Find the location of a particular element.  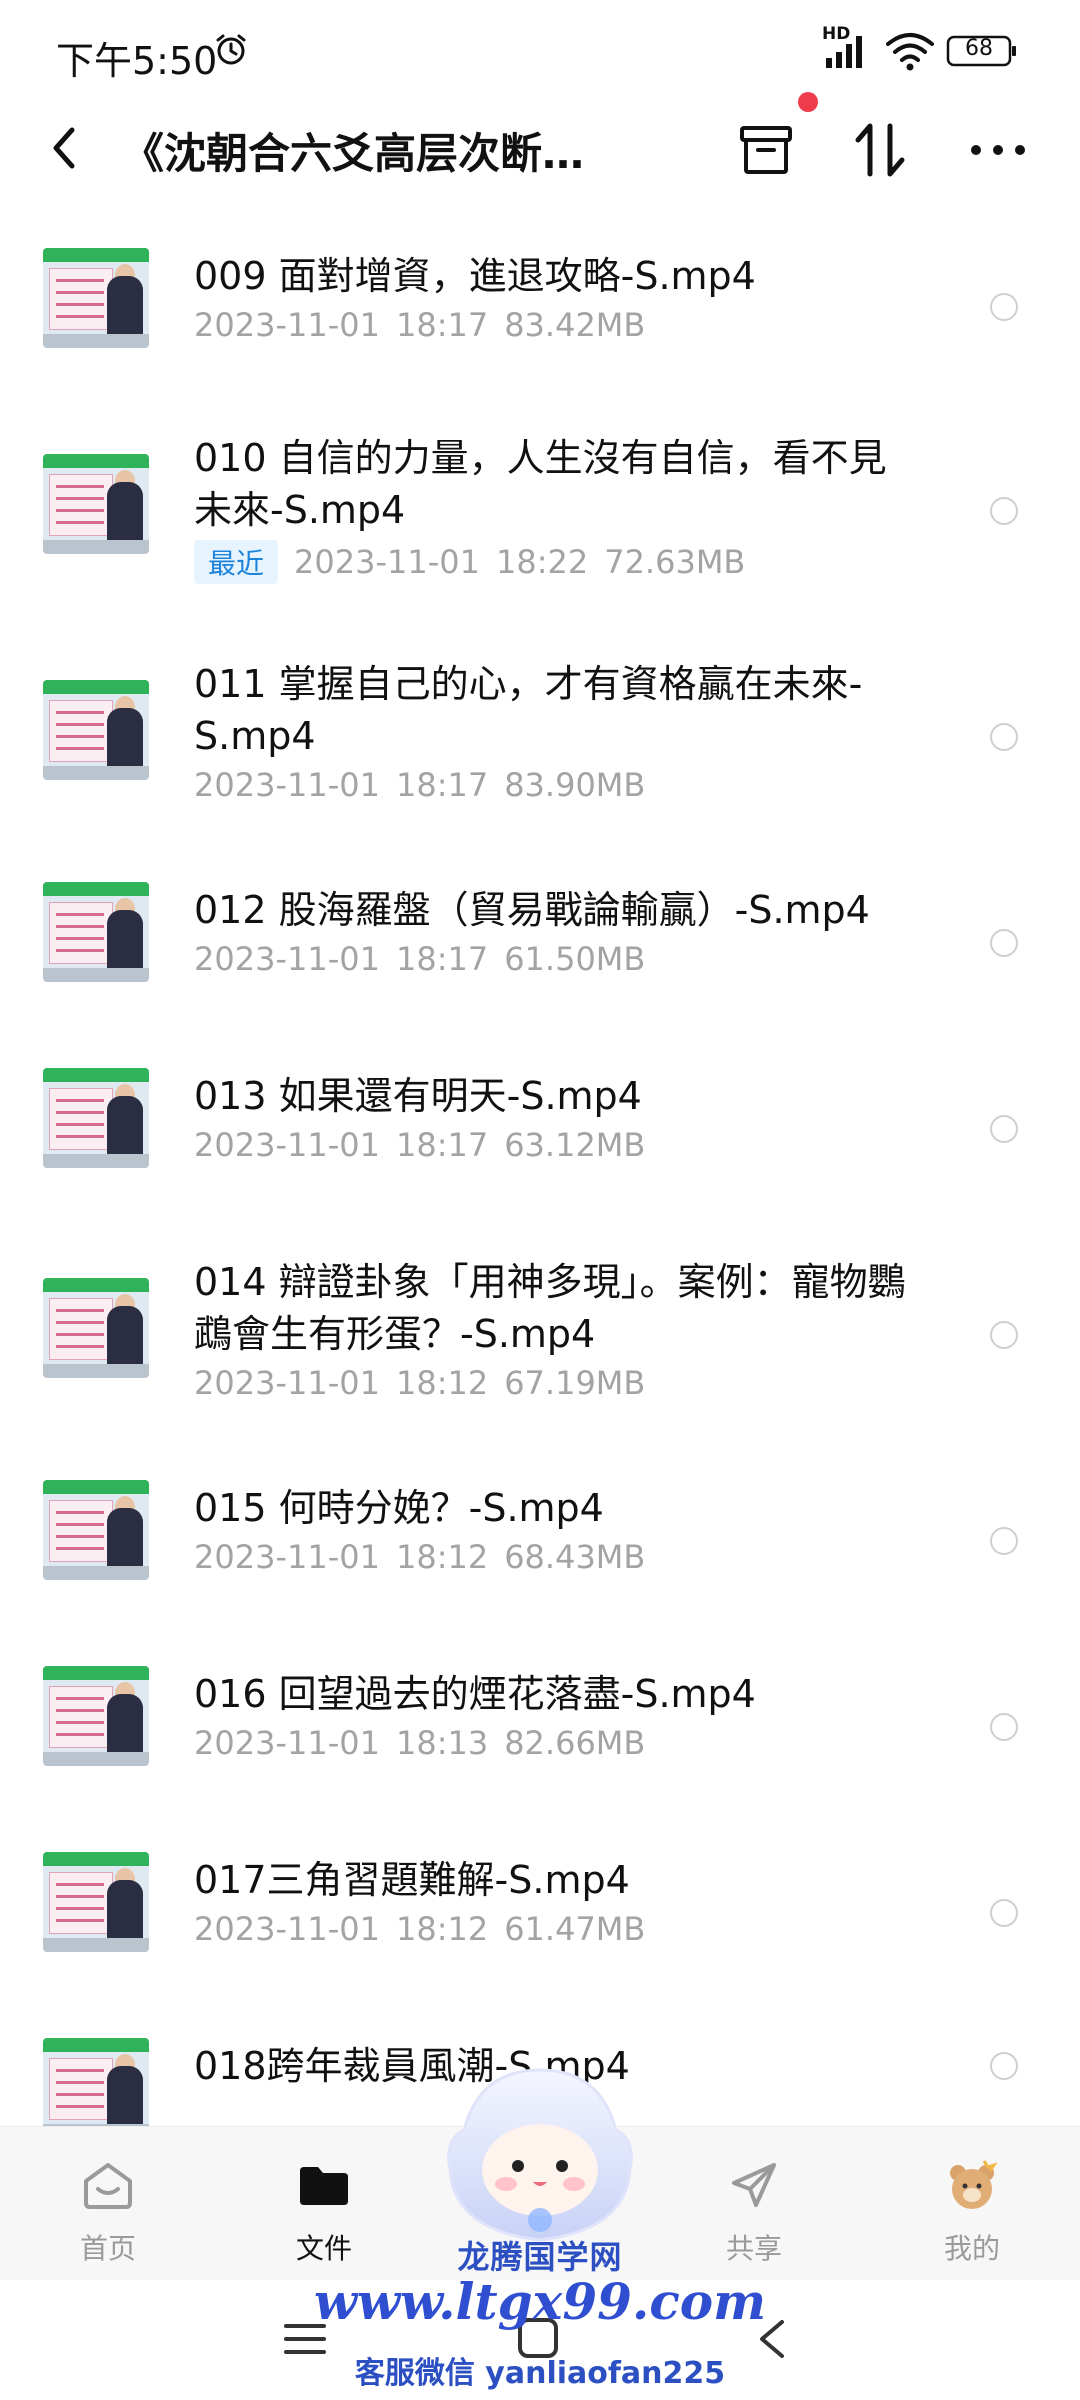

file-meta: 2023-11-01 18:12 61.47MB is located at coordinates (427, 1929).